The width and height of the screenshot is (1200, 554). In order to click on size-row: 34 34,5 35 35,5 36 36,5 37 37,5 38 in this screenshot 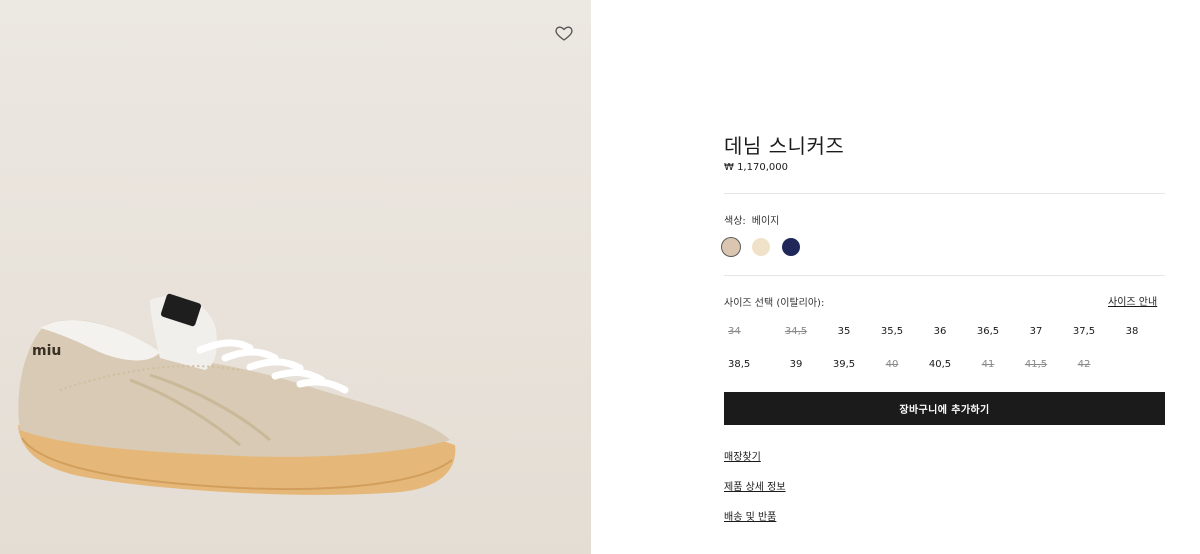, I will do `click(940, 331)`.